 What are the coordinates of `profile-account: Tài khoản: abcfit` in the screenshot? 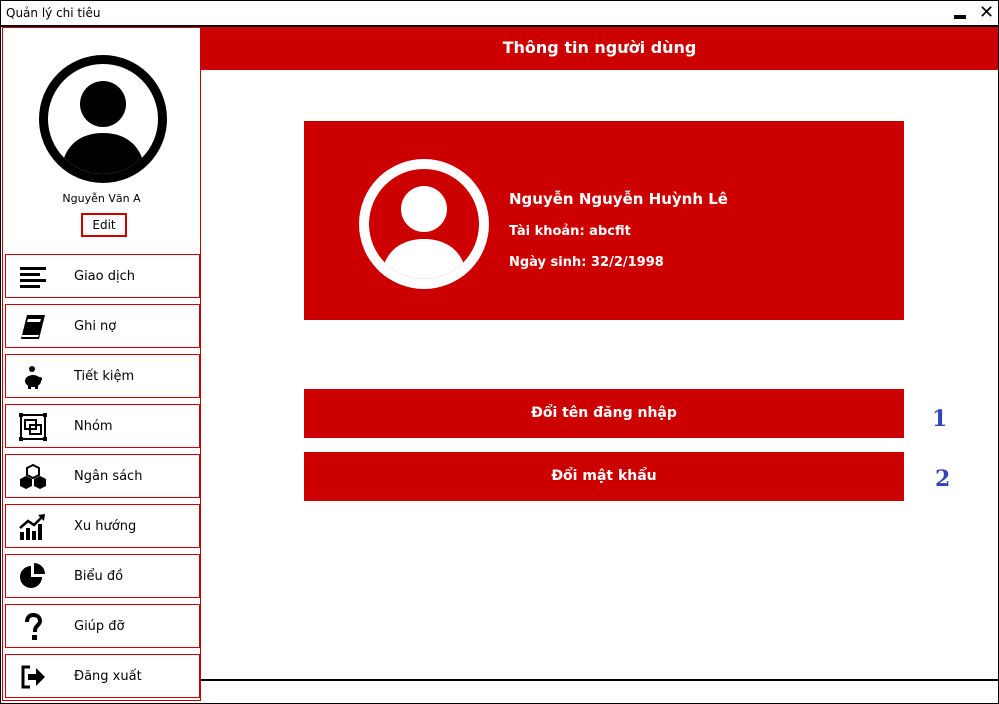 It's located at (570, 231).